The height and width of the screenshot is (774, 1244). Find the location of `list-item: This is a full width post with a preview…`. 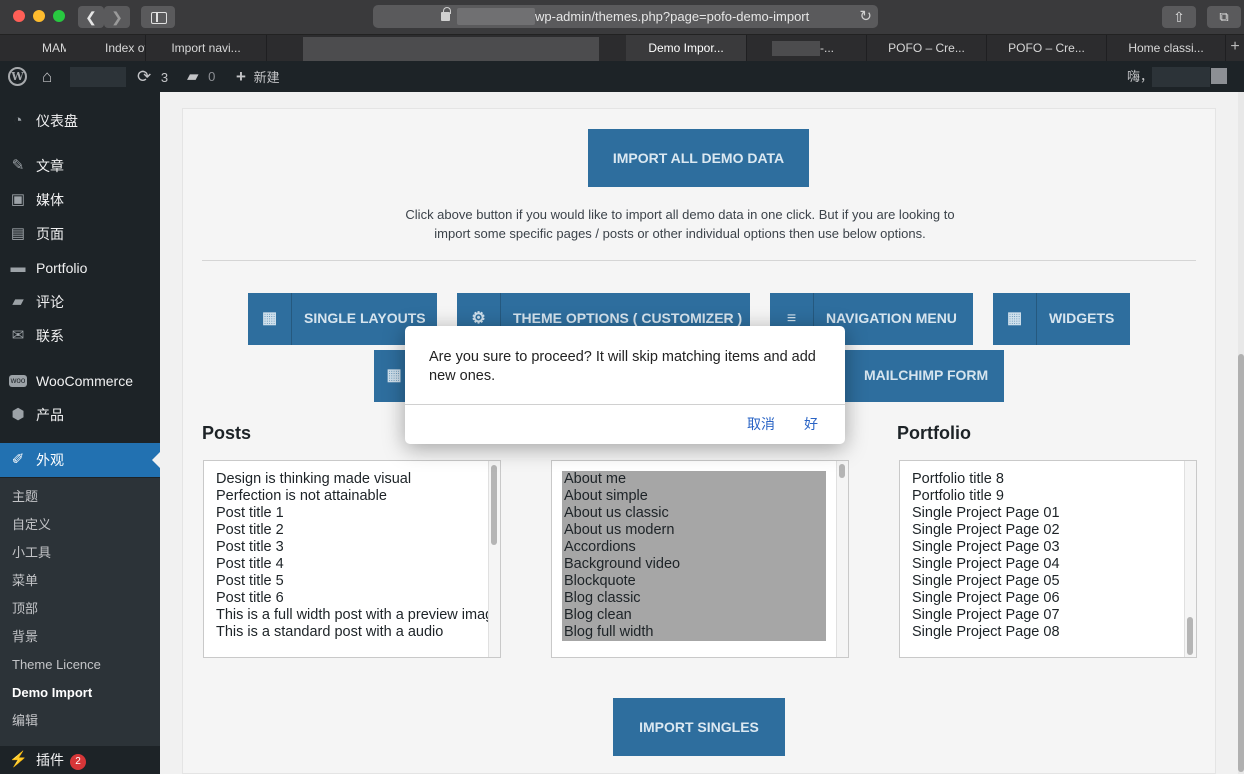

list-item: This is a full width post with a preview… is located at coordinates (358, 615).